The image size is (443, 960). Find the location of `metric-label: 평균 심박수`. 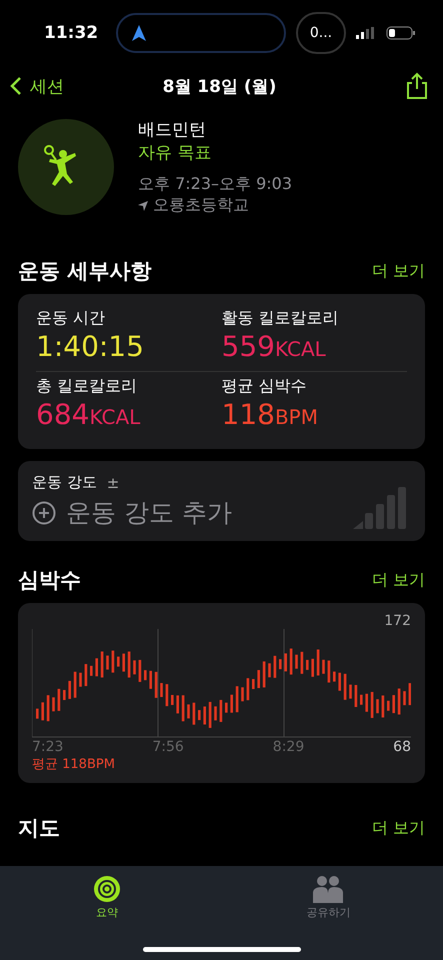

metric-label: 평균 심박수 is located at coordinates (265, 386).